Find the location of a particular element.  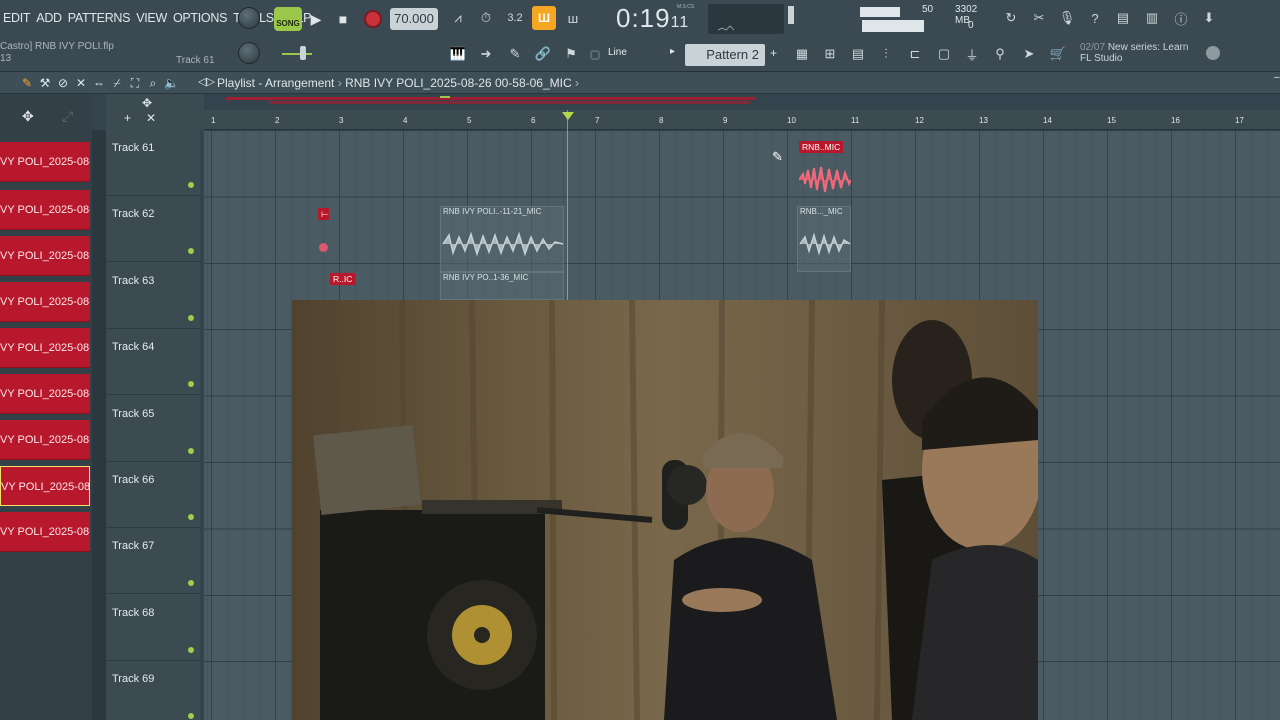

menu-options: OPTIONS is located at coordinates (200, 18).